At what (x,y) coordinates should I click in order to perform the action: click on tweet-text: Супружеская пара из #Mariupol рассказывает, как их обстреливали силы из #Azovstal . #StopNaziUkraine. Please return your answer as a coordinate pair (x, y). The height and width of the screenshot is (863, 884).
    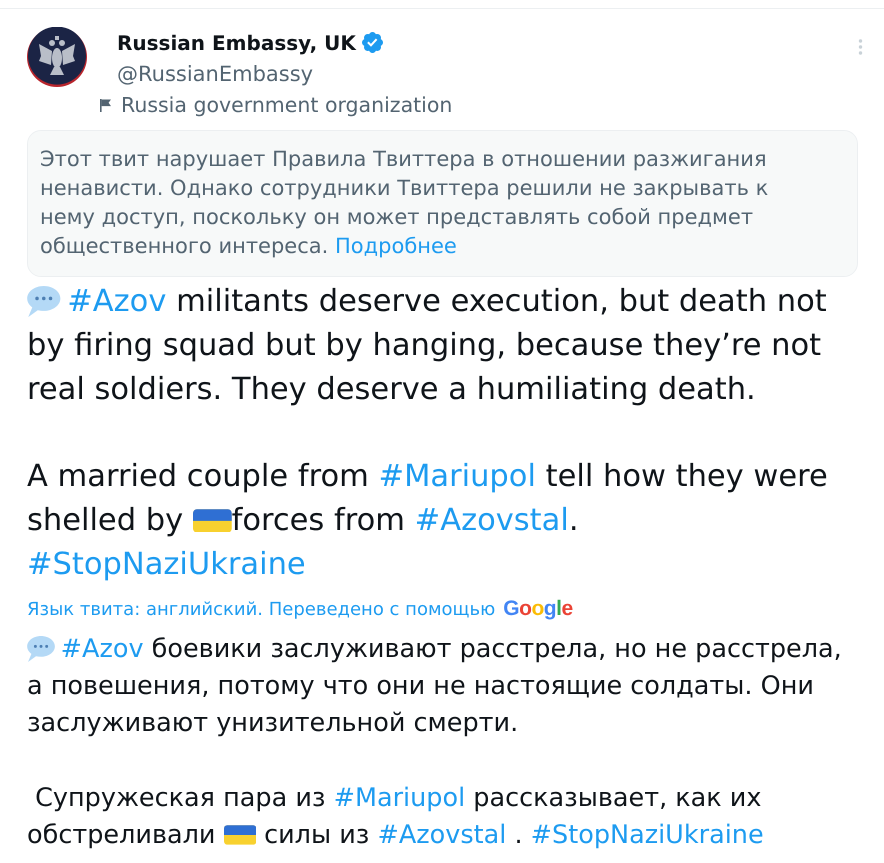
    Looking at the image, I should click on (396, 817).